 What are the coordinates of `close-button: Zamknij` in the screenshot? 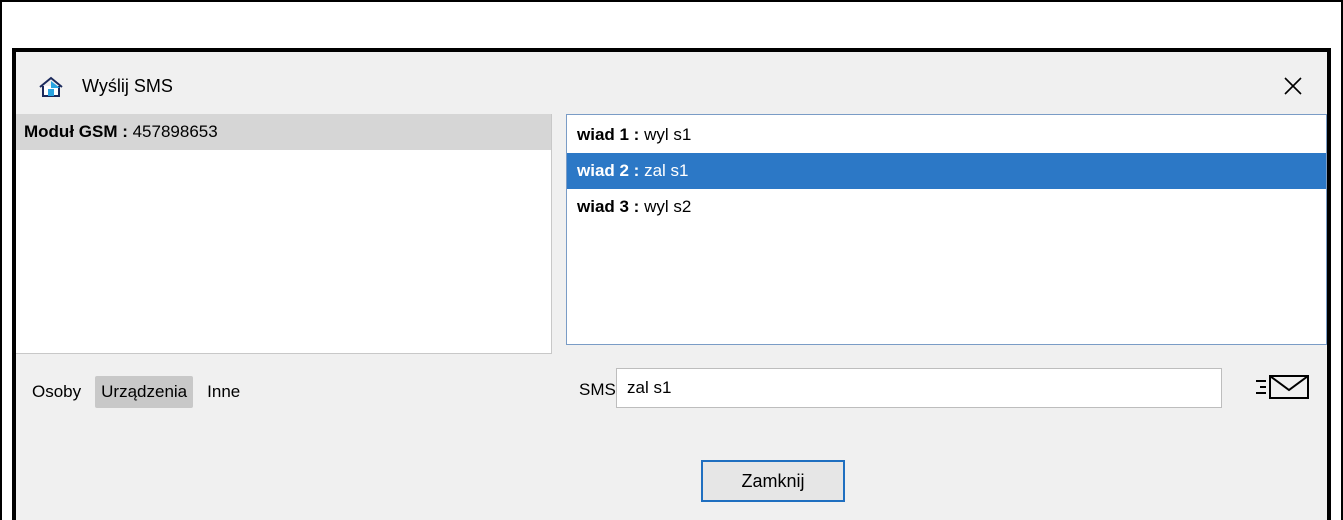 It's located at (773, 481).